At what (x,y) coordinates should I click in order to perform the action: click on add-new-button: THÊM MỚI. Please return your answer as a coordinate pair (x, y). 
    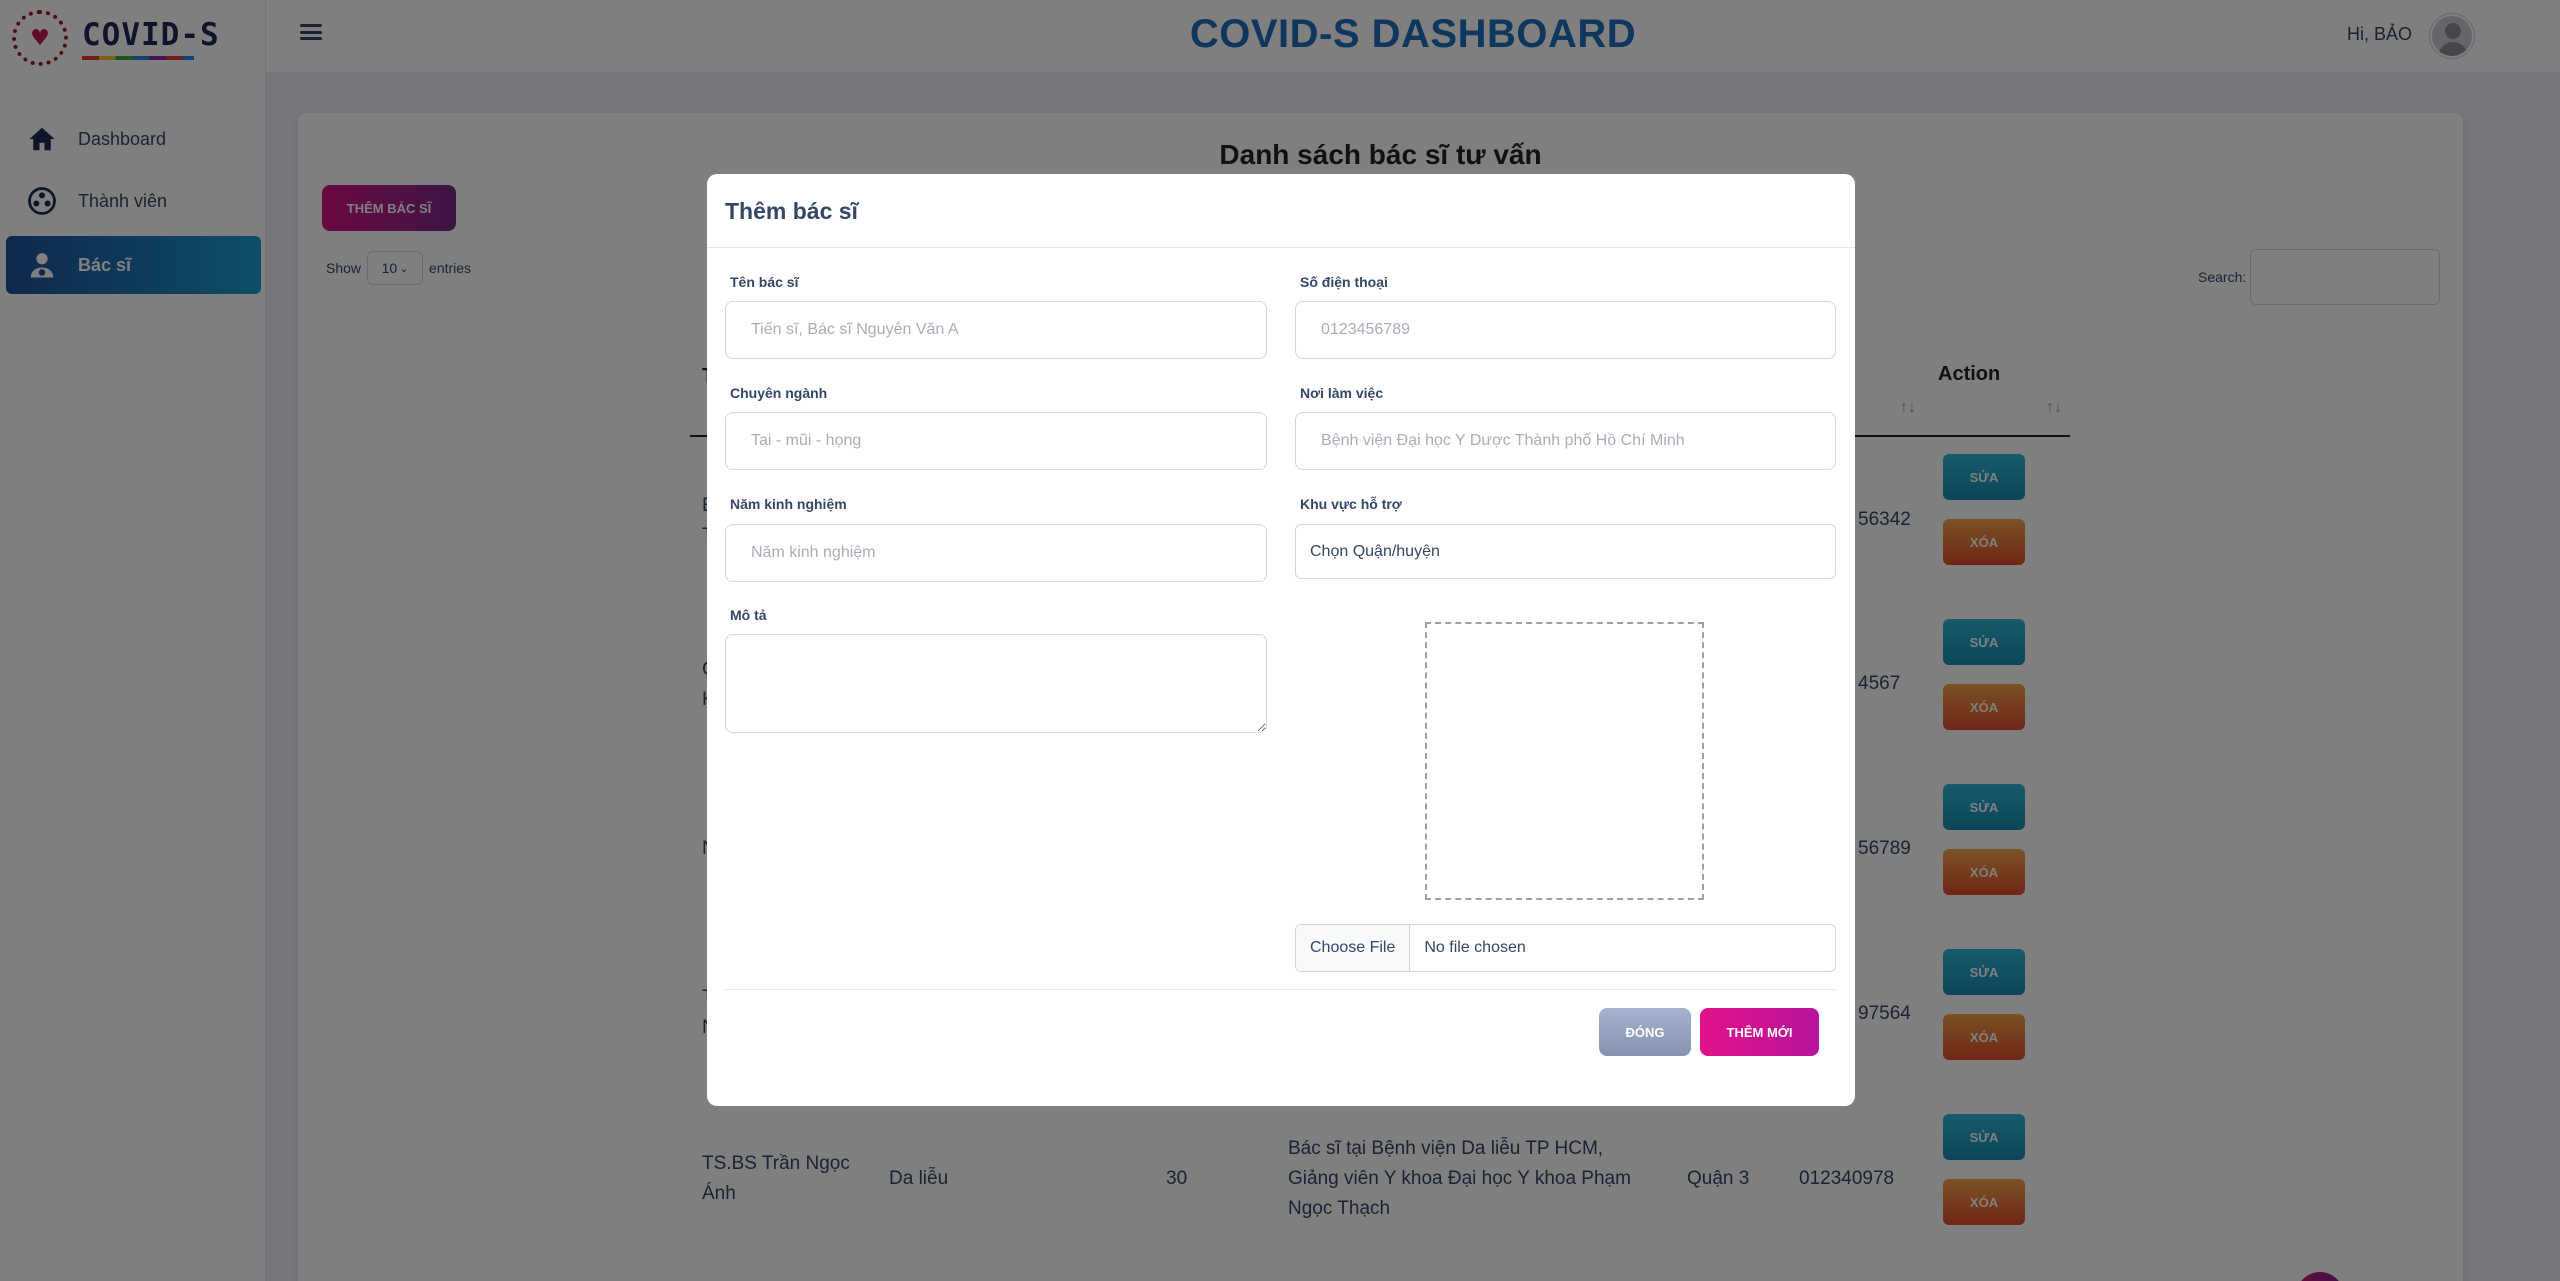
    Looking at the image, I should click on (1759, 1032).